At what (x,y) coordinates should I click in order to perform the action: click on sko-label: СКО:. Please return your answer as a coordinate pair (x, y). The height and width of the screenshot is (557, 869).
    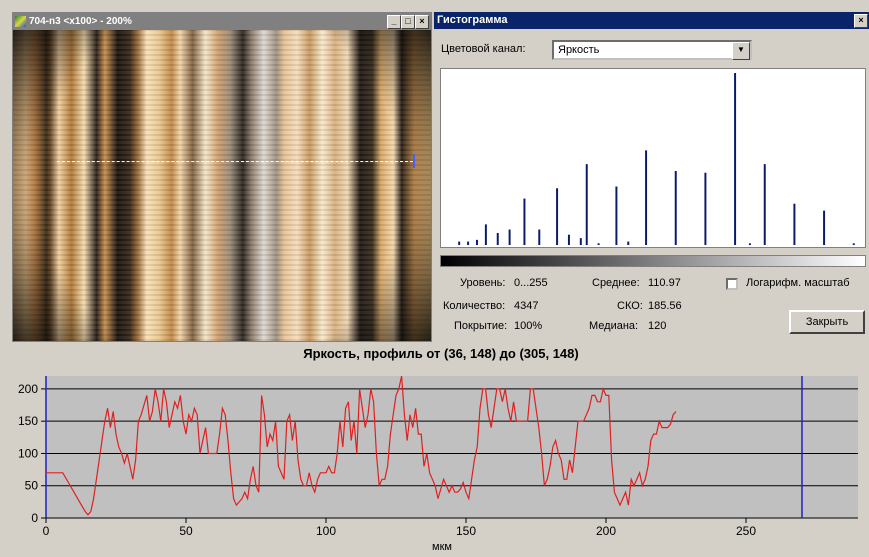
    Looking at the image, I should click on (630, 306).